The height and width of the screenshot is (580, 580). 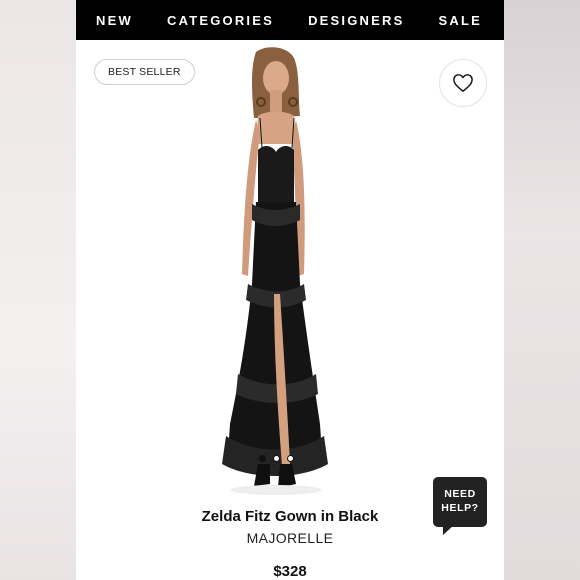 What do you see at coordinates (114, 20) in the screenshot?
I see `nav-item-new: NEW` at bounding box center [114, 20].